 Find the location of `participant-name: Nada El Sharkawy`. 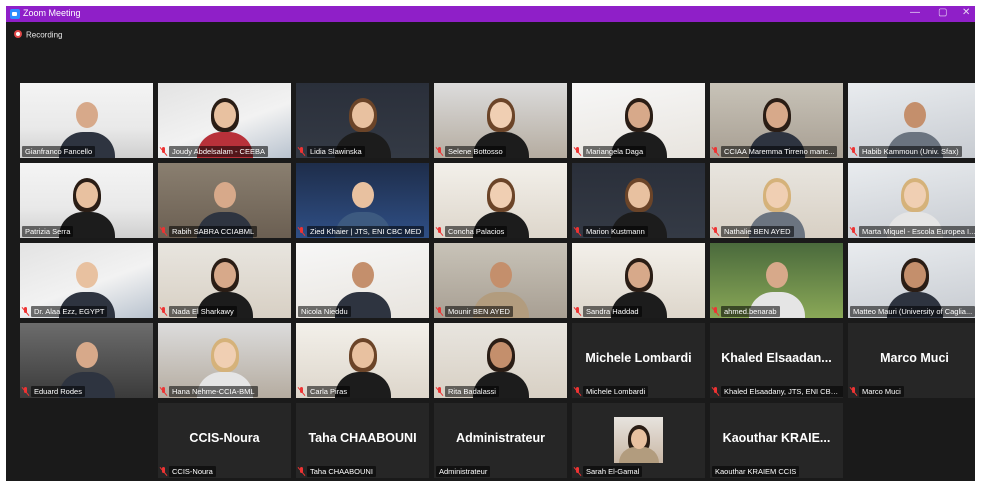

participant-name: Nada El Sharkawy is located at coordinates (203, 311).